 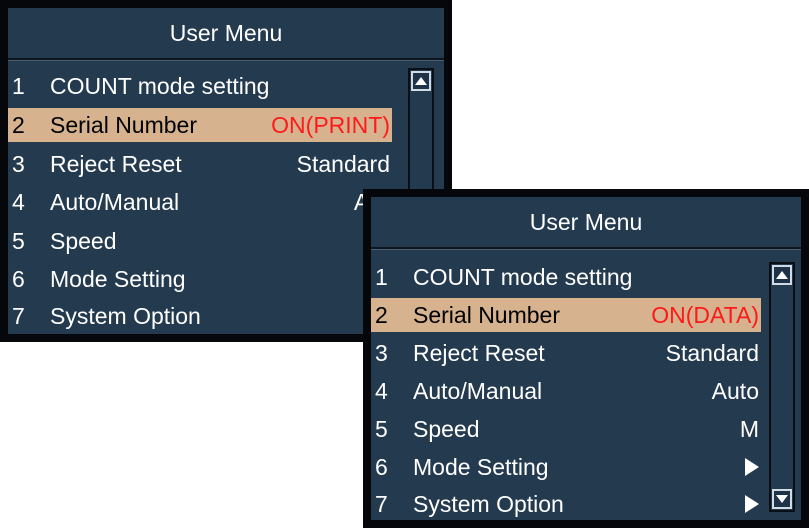 What do you see at coordinates (330, 125) in the screenshot?
I see `menu-item-value: ON(PRINT)` at bounding box center [330, 125].